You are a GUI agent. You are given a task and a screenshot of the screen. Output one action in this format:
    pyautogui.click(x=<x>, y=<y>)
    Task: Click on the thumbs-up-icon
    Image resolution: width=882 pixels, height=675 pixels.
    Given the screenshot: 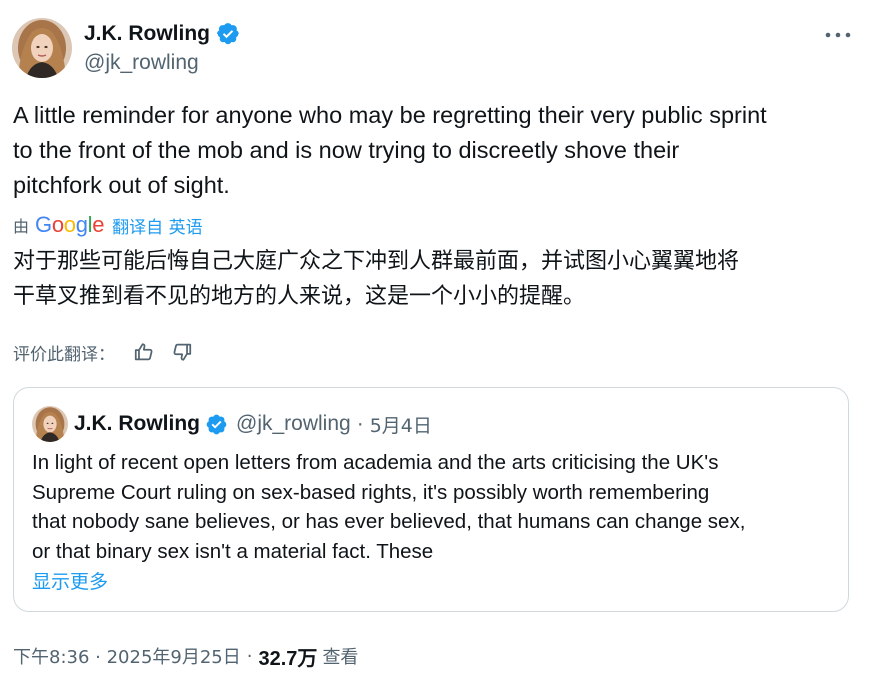 What is the action you would take?
    pyautogui.click(x=144, y=352)
    